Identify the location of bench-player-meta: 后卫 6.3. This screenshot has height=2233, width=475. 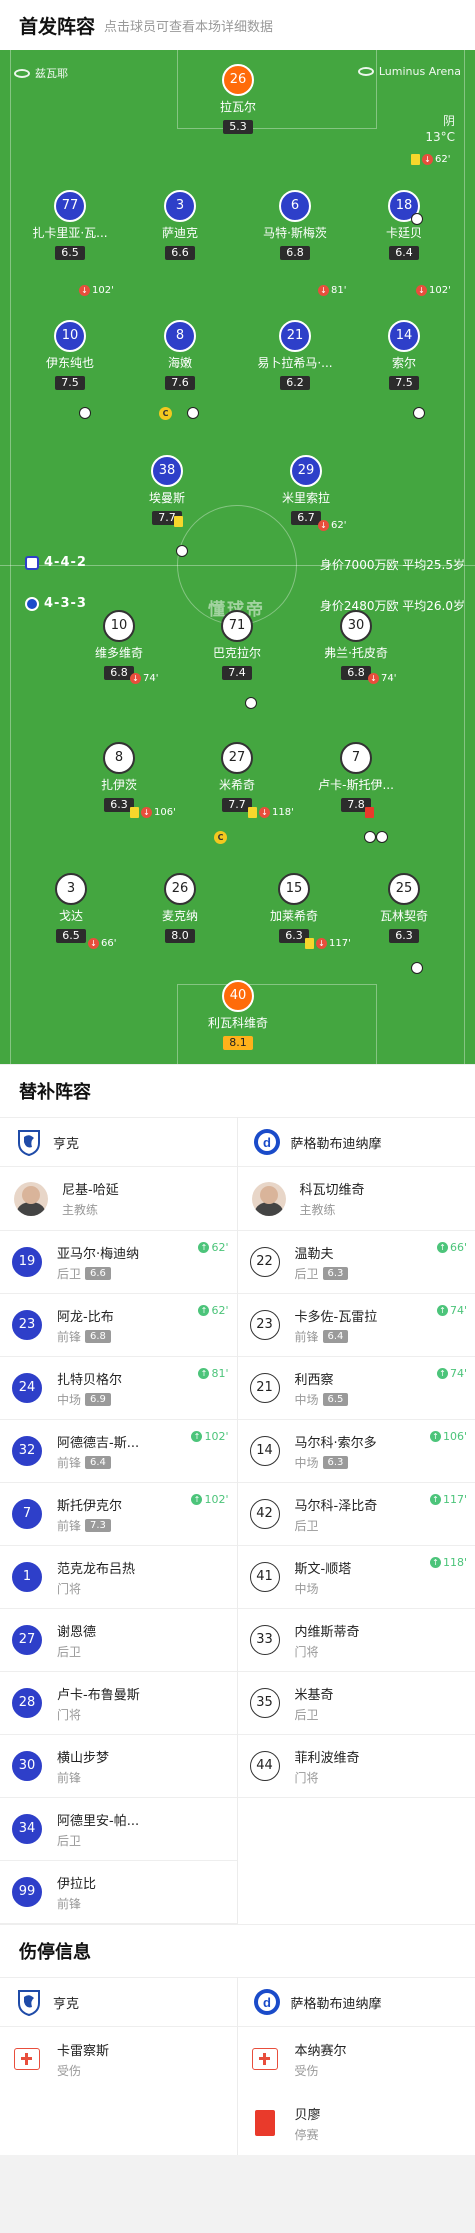
(322, 1273).